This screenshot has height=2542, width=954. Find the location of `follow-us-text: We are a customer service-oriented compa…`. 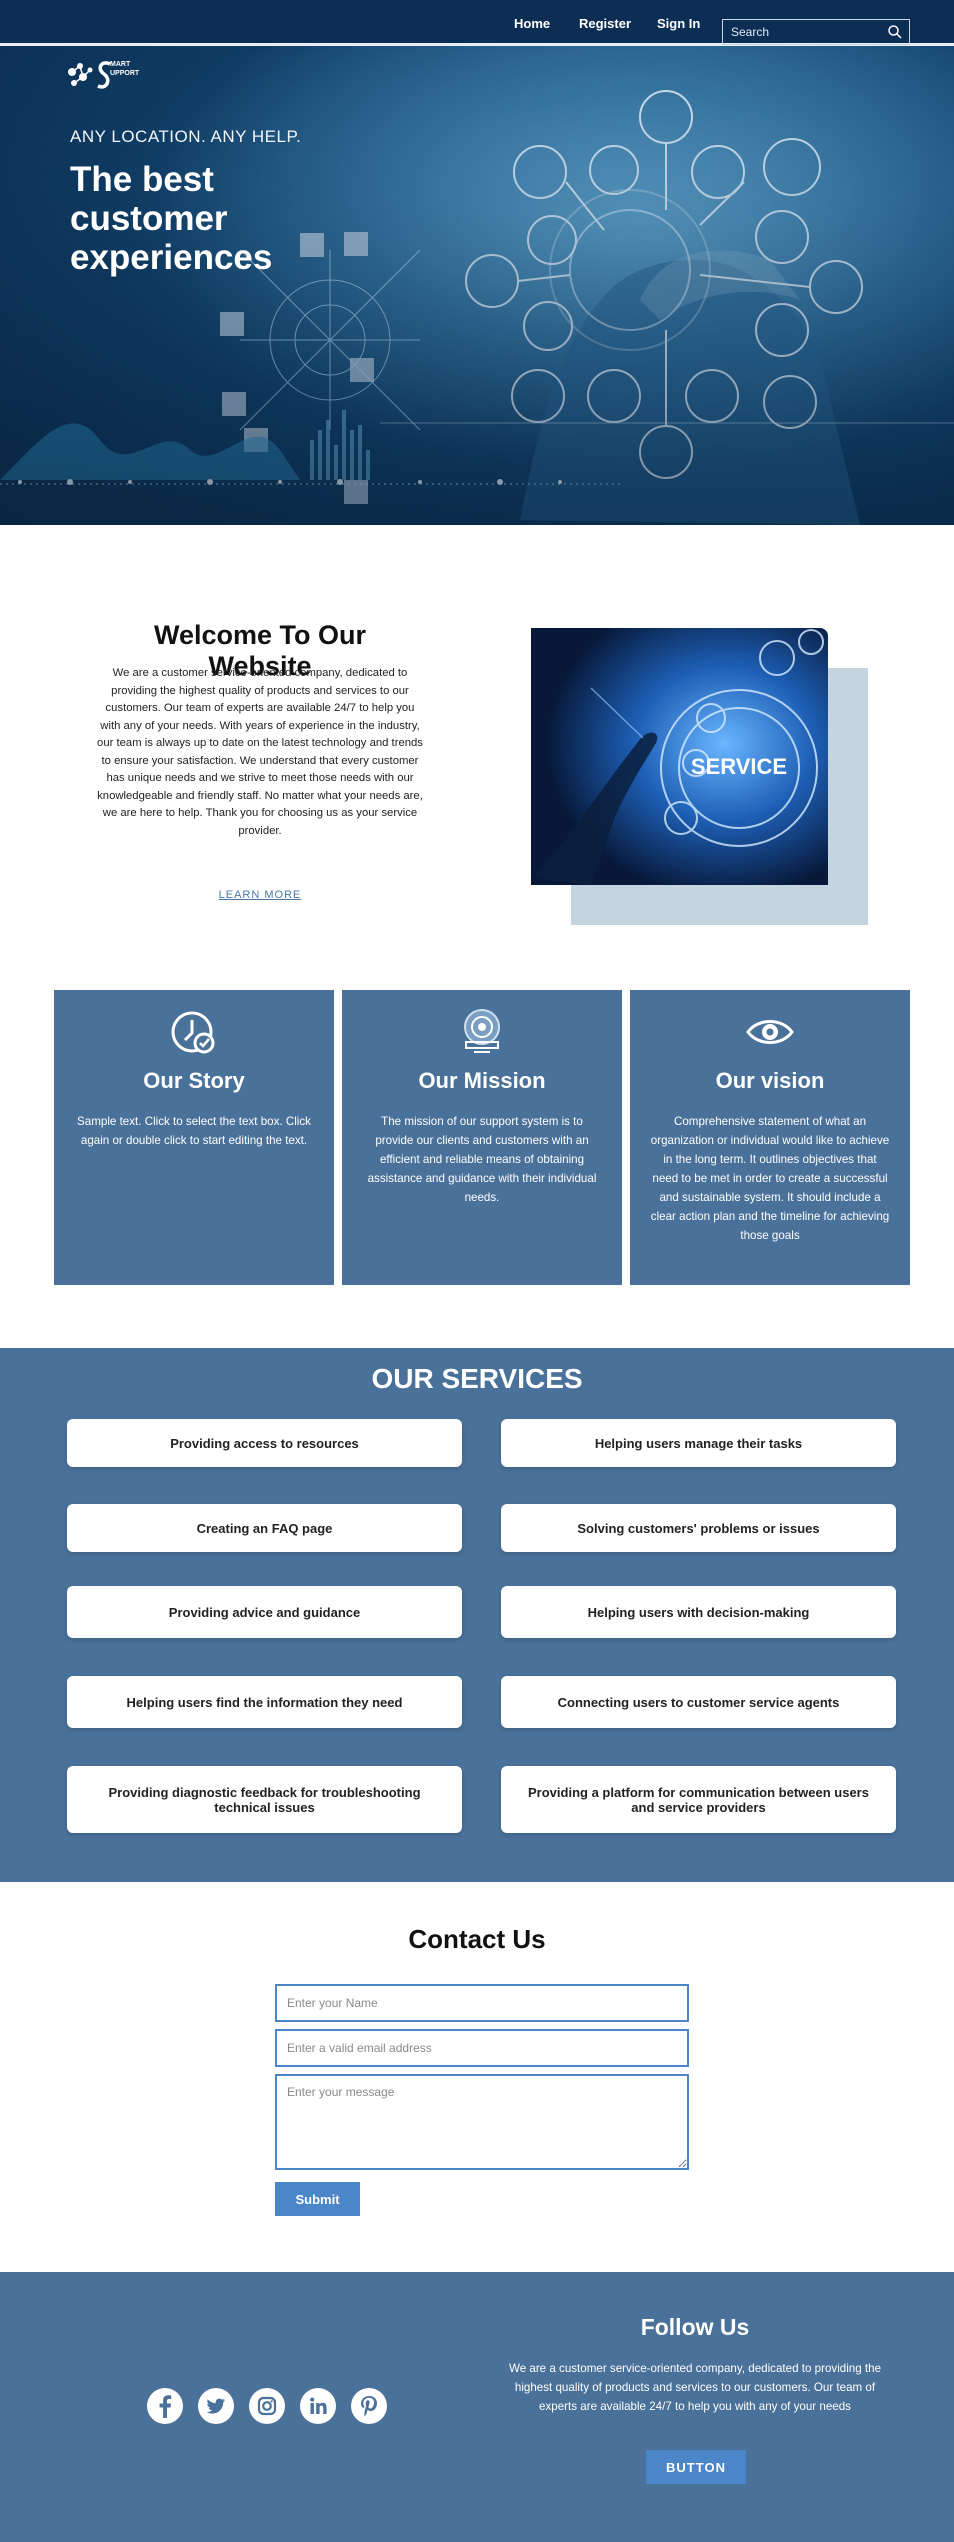

follow-us-text: We are a customer service-oriented compa… is located at coordinates (695, 2387).